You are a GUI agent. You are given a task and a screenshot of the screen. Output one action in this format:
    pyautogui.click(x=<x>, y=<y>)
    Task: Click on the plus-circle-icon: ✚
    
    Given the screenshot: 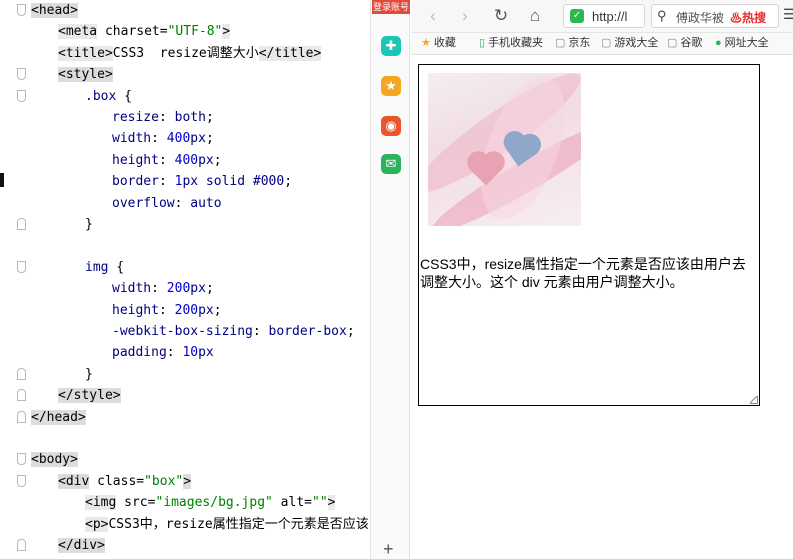 What is the action you would take?
    pyautogui.click(x=391, y=46)
    